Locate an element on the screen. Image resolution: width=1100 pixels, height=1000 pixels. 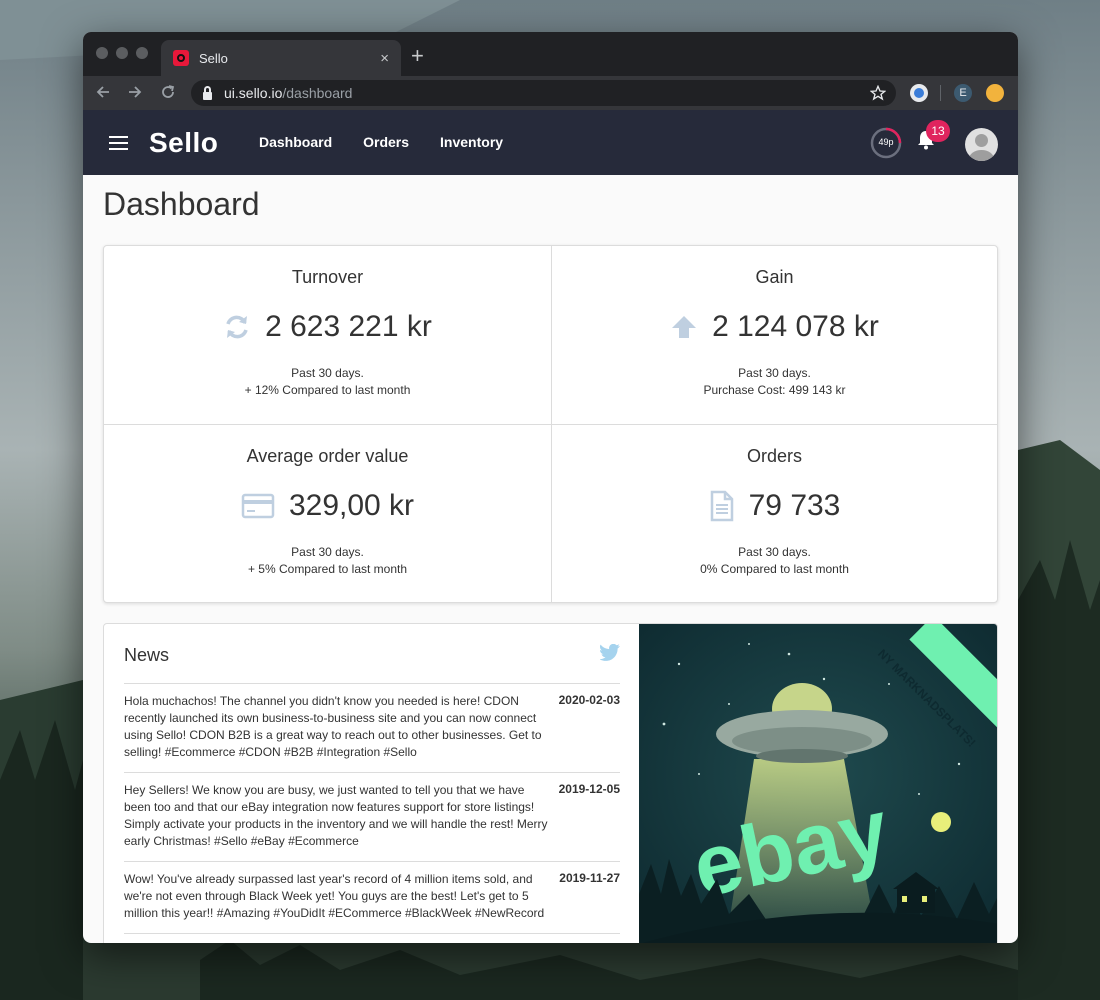
stat-title: Turnover is located at coordinates (327, 277).